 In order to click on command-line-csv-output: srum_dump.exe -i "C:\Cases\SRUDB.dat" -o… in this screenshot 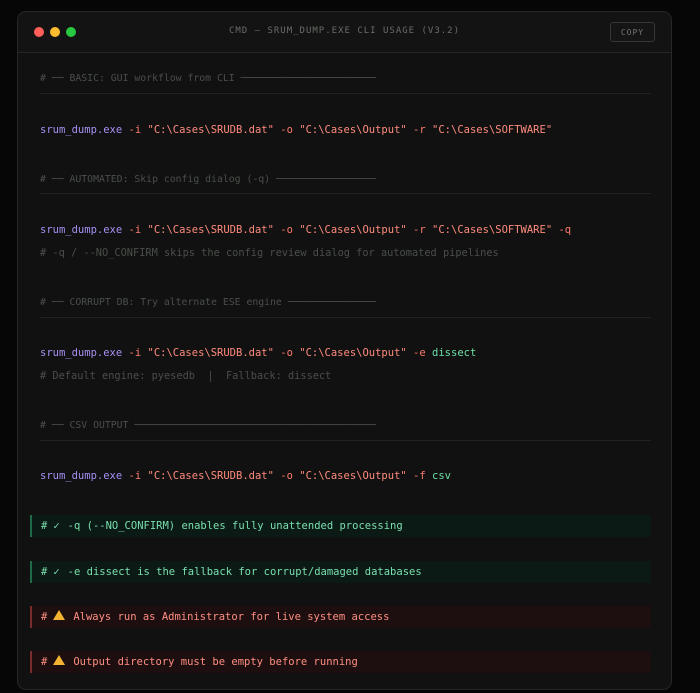, I will do `click(245, 476)`.